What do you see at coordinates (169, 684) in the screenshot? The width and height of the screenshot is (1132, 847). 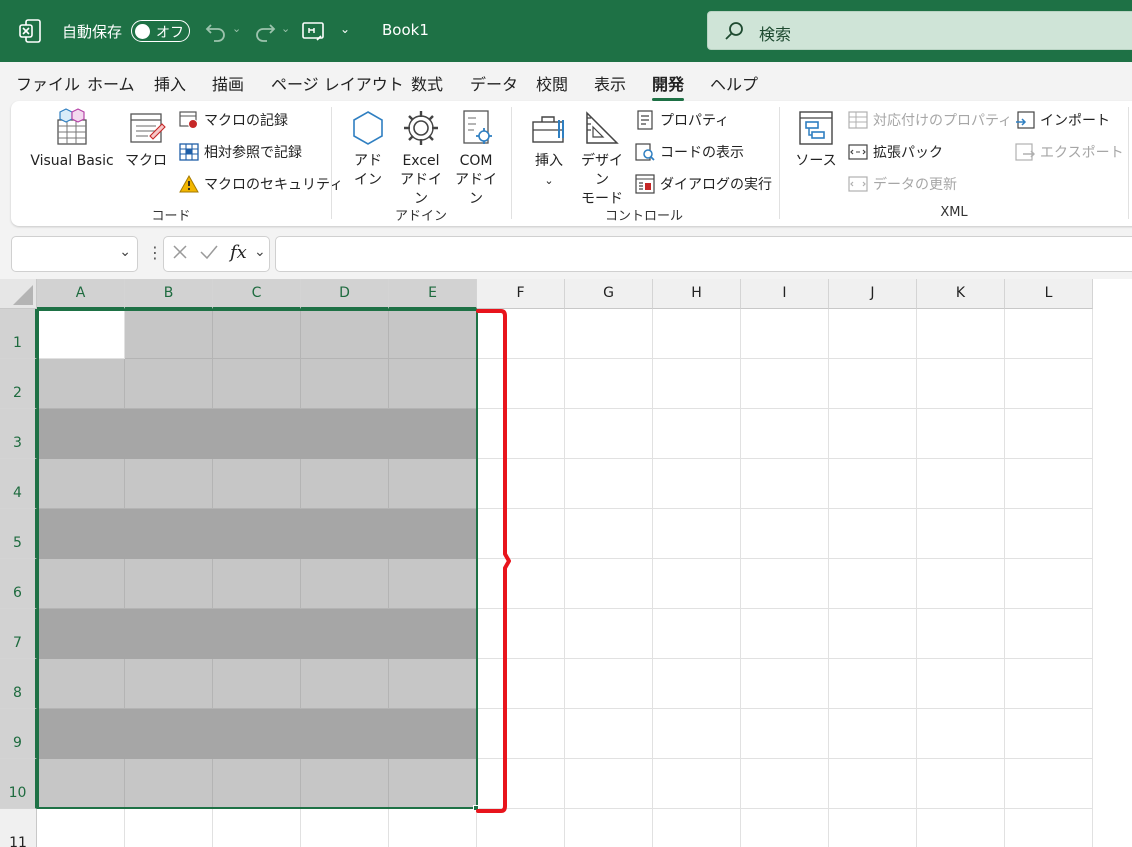 I see `cell-b8` at bounding box center [169, 684].